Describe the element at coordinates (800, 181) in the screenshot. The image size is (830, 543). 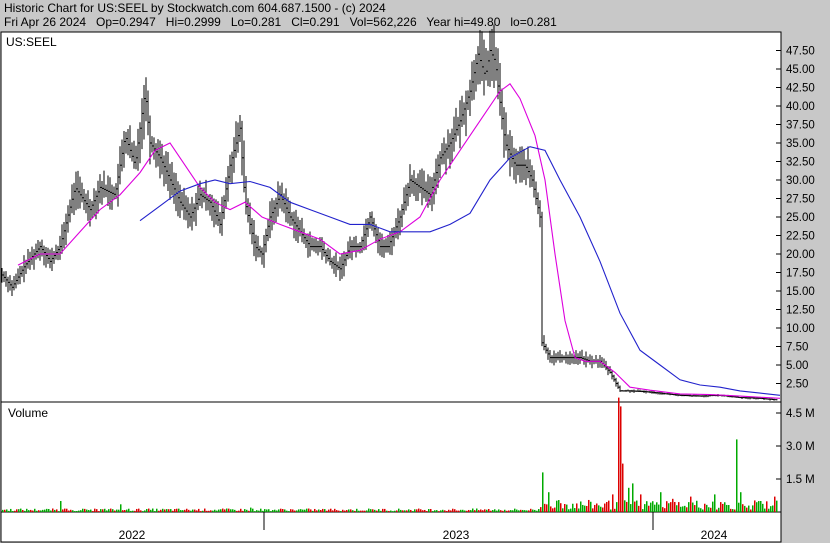
I see `price-tick-label: 30.00` at that location.